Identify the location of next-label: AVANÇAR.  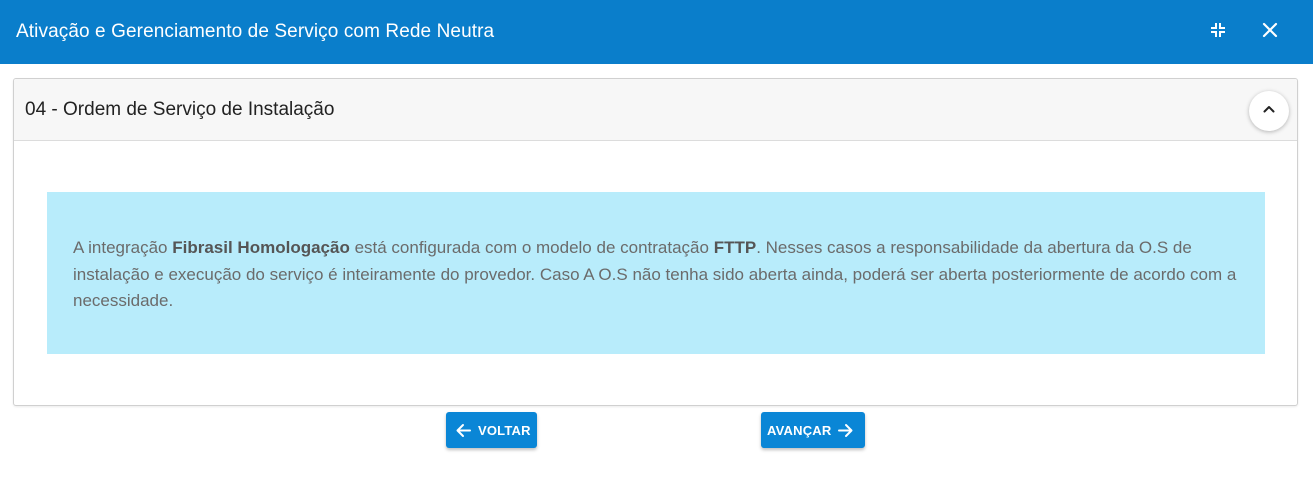
(799, 430).